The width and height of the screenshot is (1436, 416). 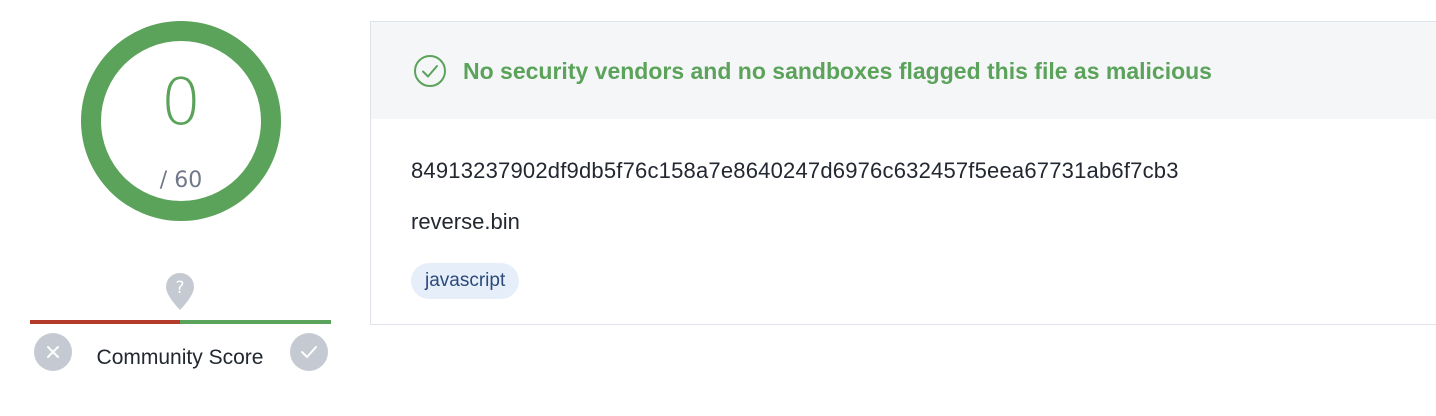 What do you see at coordinates (430, 71) in the screenshot?
I see `check-circle-icon` at bounding box center [430, 71].